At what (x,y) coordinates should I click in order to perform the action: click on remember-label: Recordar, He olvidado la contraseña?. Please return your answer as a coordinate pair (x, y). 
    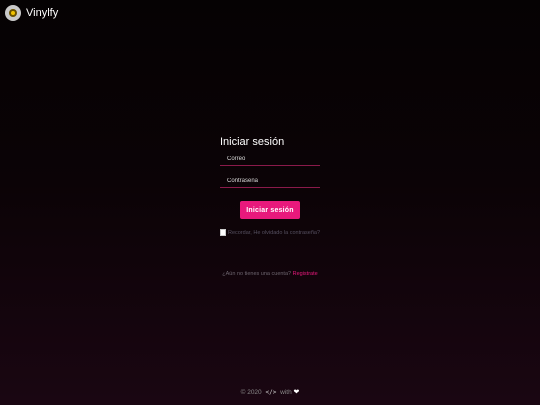
    Looking at the image, I should click on (273, 232).